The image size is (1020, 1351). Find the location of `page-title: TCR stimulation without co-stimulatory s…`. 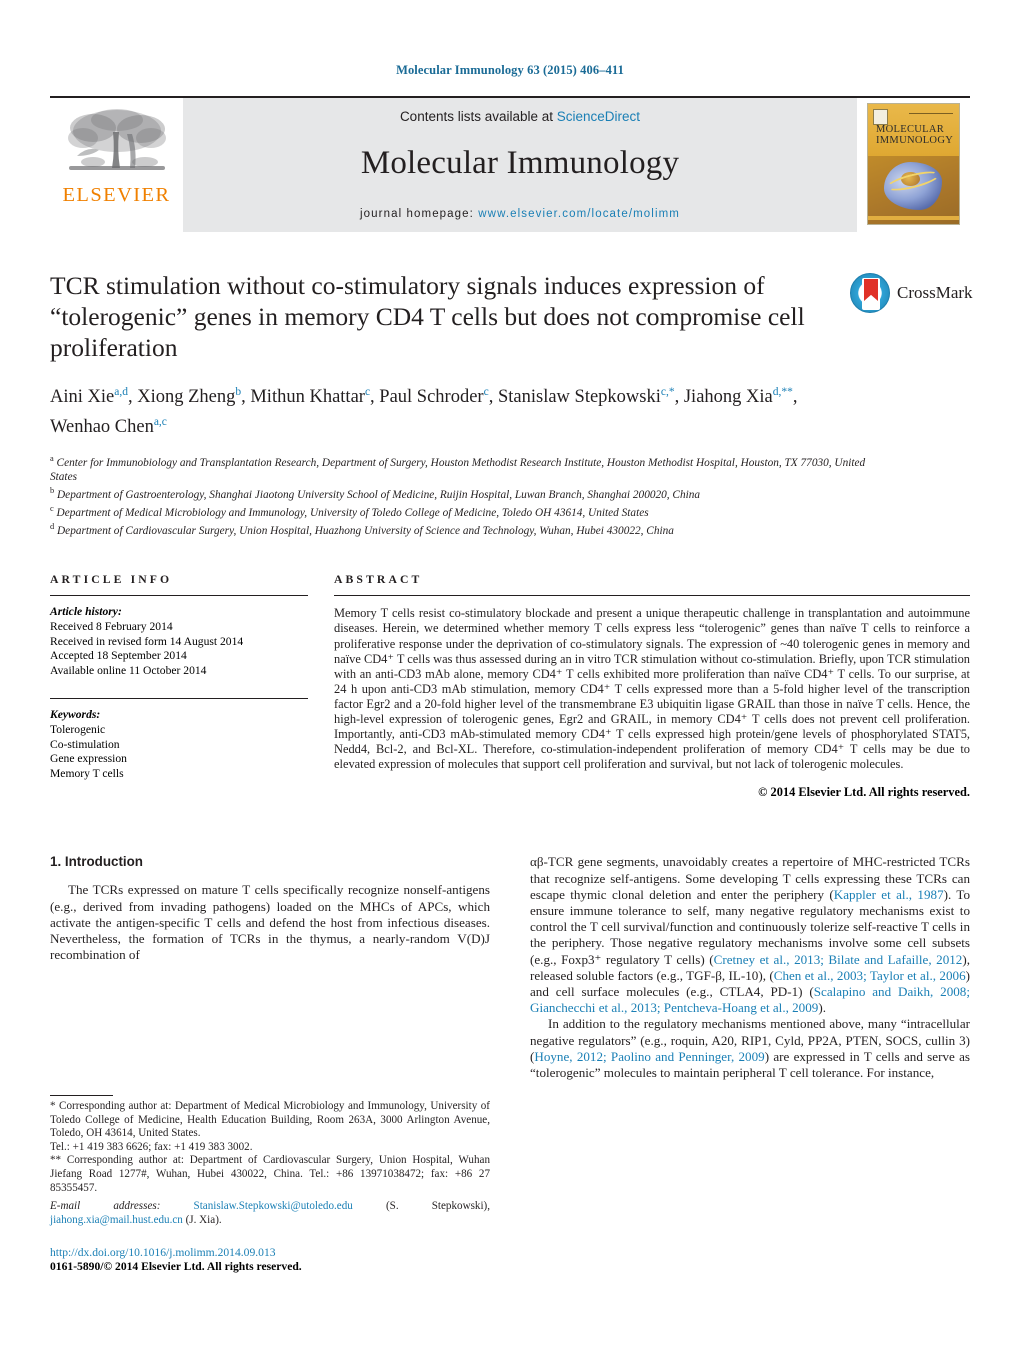

page-title: TCR stimulation without co-stimulatory s… is located at coordinates (427, 316).